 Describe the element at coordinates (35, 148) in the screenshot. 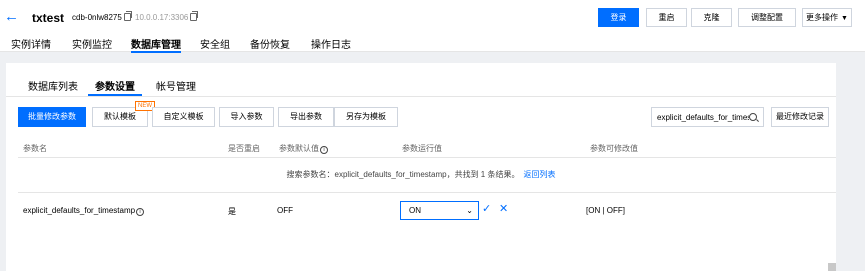

I see `column-header-param-name: 参数名` at that location.